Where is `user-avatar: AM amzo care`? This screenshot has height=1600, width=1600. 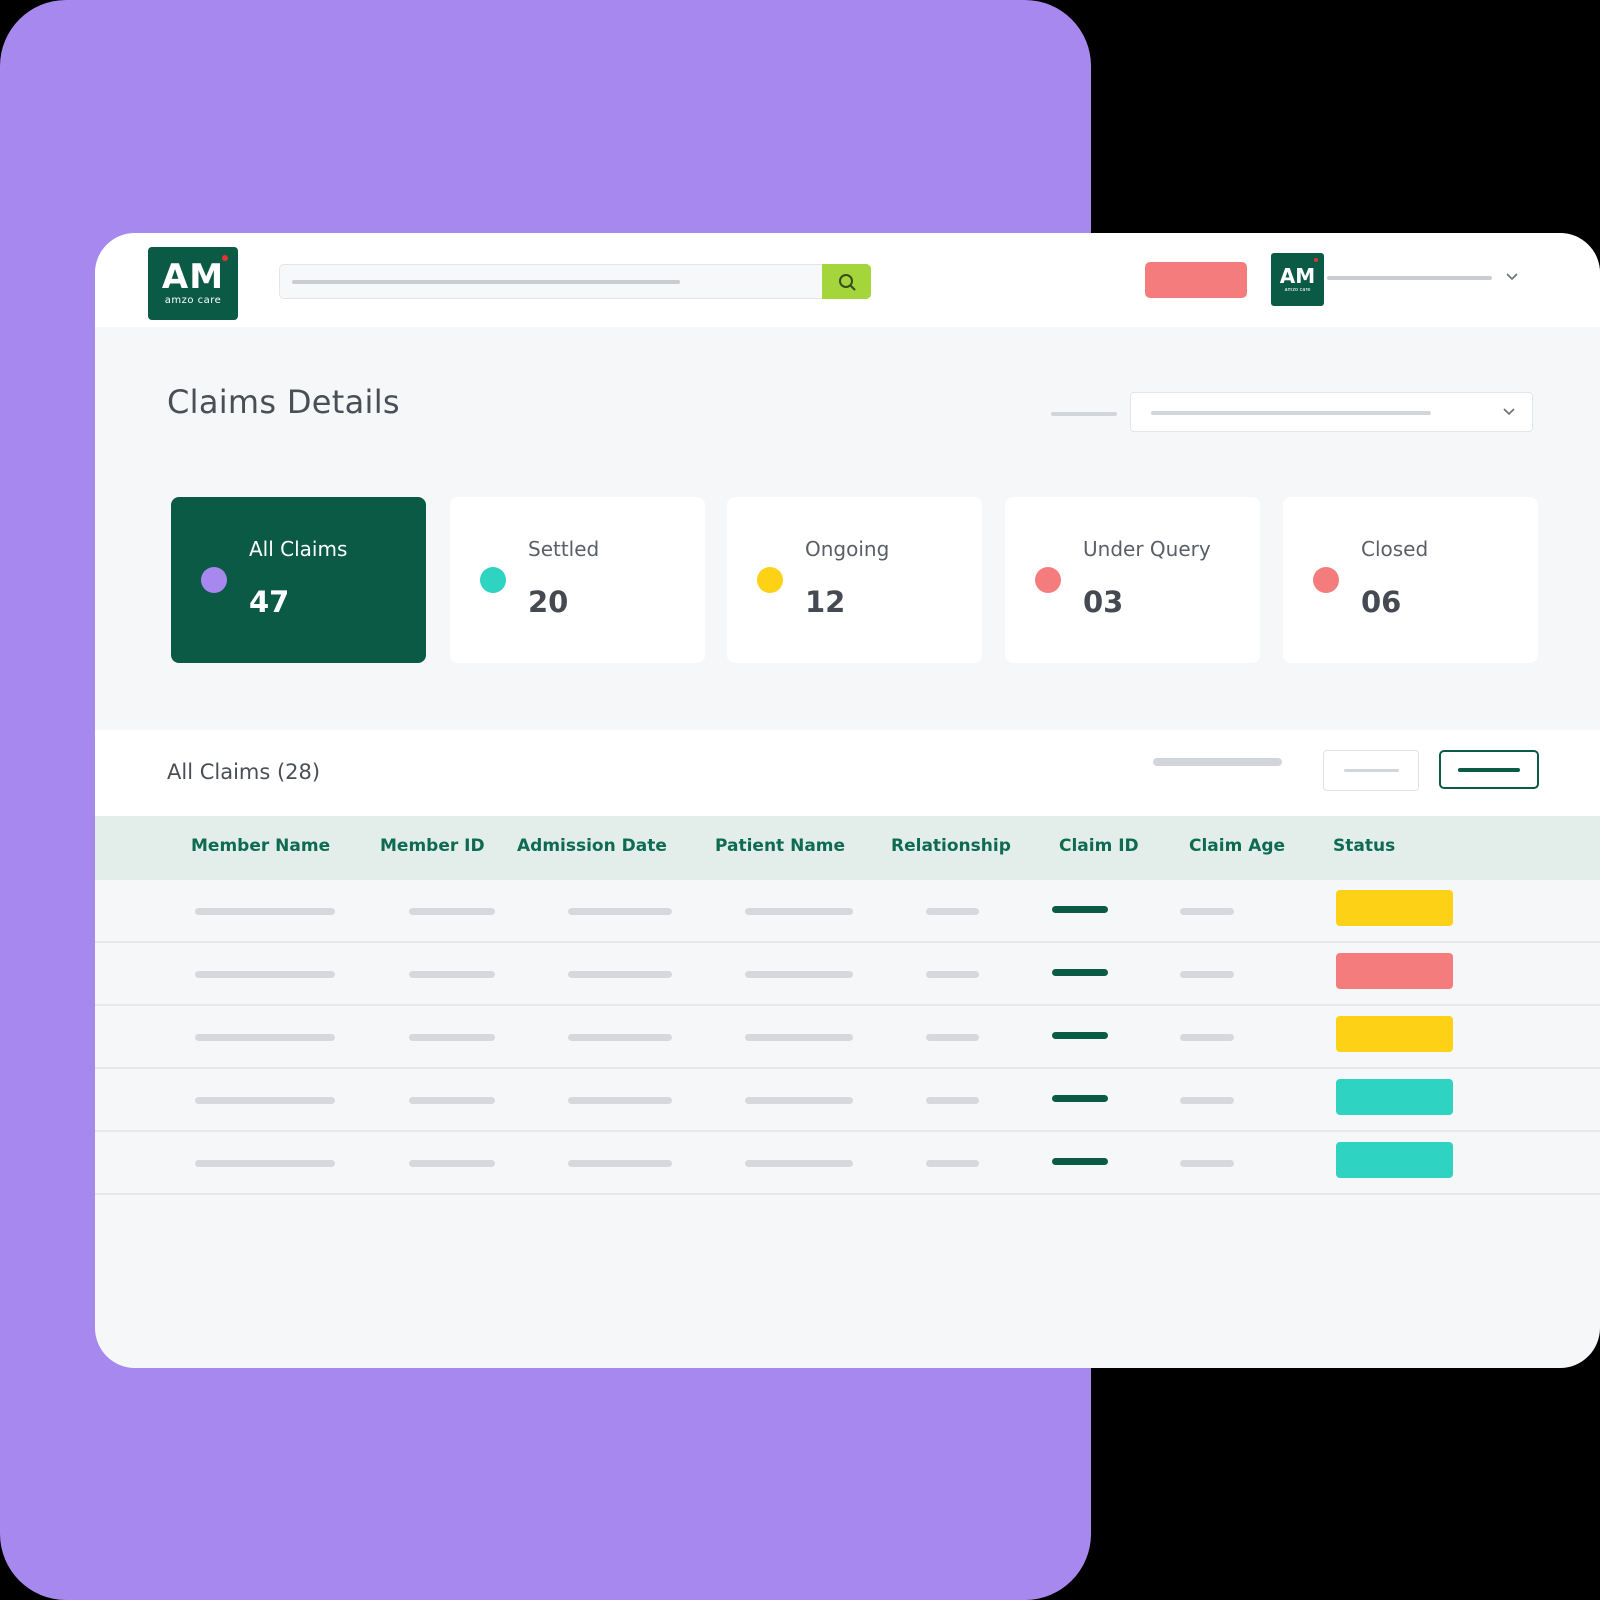
user-avatar: AM amzo care is located at coordinates (1297, 279).